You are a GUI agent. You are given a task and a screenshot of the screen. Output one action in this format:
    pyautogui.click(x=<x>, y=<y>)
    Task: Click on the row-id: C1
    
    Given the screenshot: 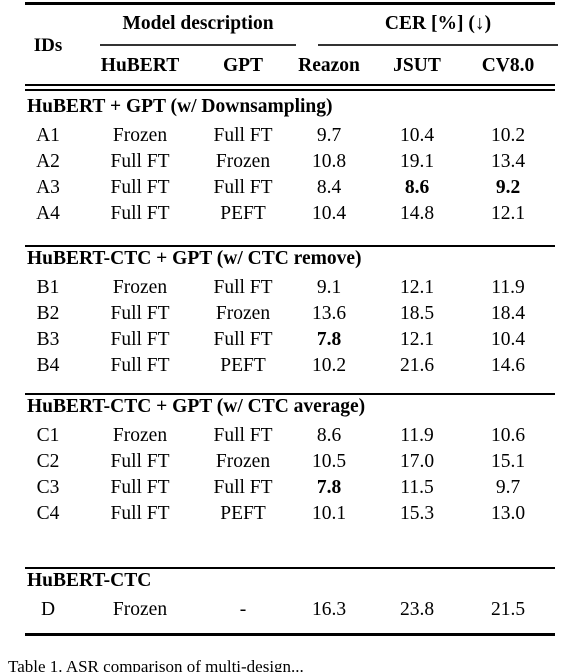 What is the action you would take?
    pyautogui.click(x=48, y=435)
    